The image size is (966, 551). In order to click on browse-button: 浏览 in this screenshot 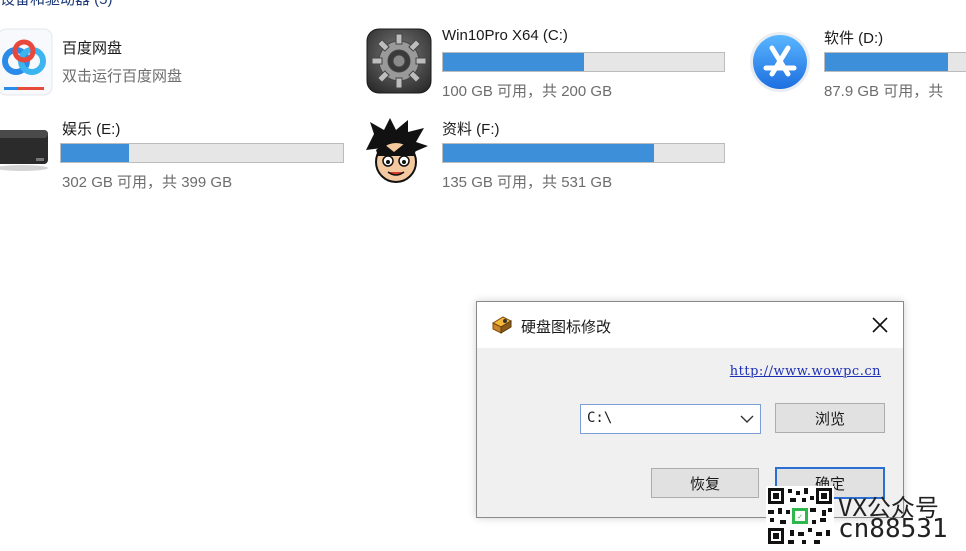, I will do `click(830, 418)`.